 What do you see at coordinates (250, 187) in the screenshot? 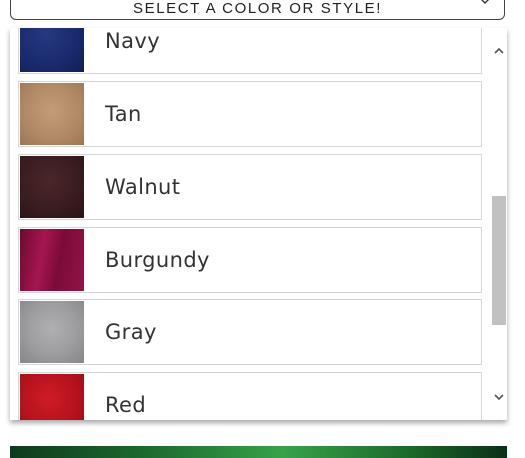
I see `option-walnut: Walnut` at bounding box center [250, 187].